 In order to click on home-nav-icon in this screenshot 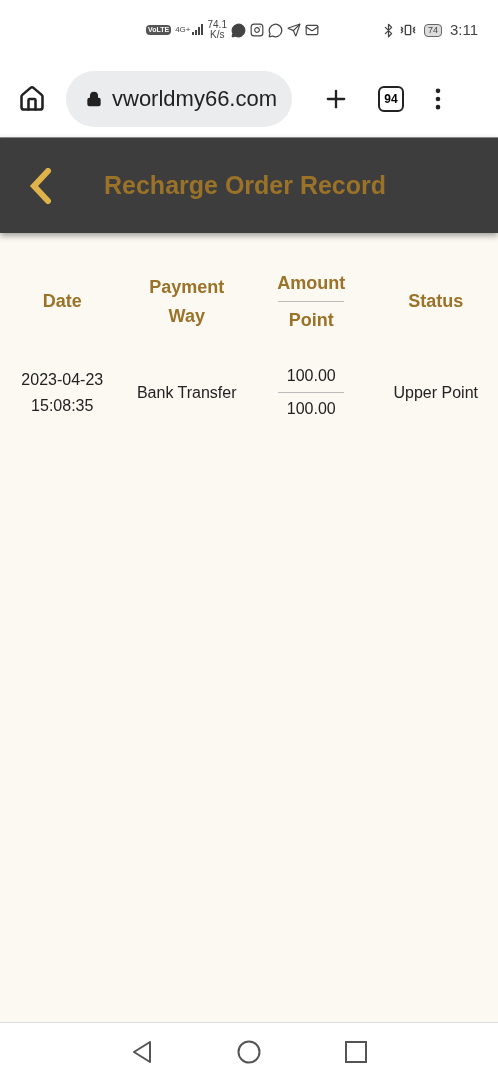, I will do `click(249, 1051)`.